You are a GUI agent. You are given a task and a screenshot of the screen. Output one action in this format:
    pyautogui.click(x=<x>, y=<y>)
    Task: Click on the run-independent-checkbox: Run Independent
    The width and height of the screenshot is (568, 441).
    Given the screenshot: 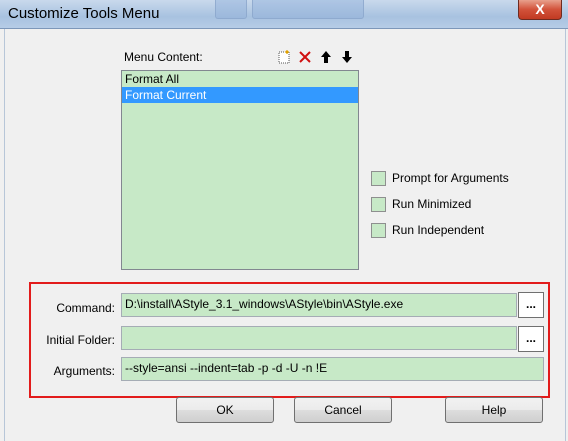 What is the action you would take?
    pyautogui.click(x=451, y=230)
    